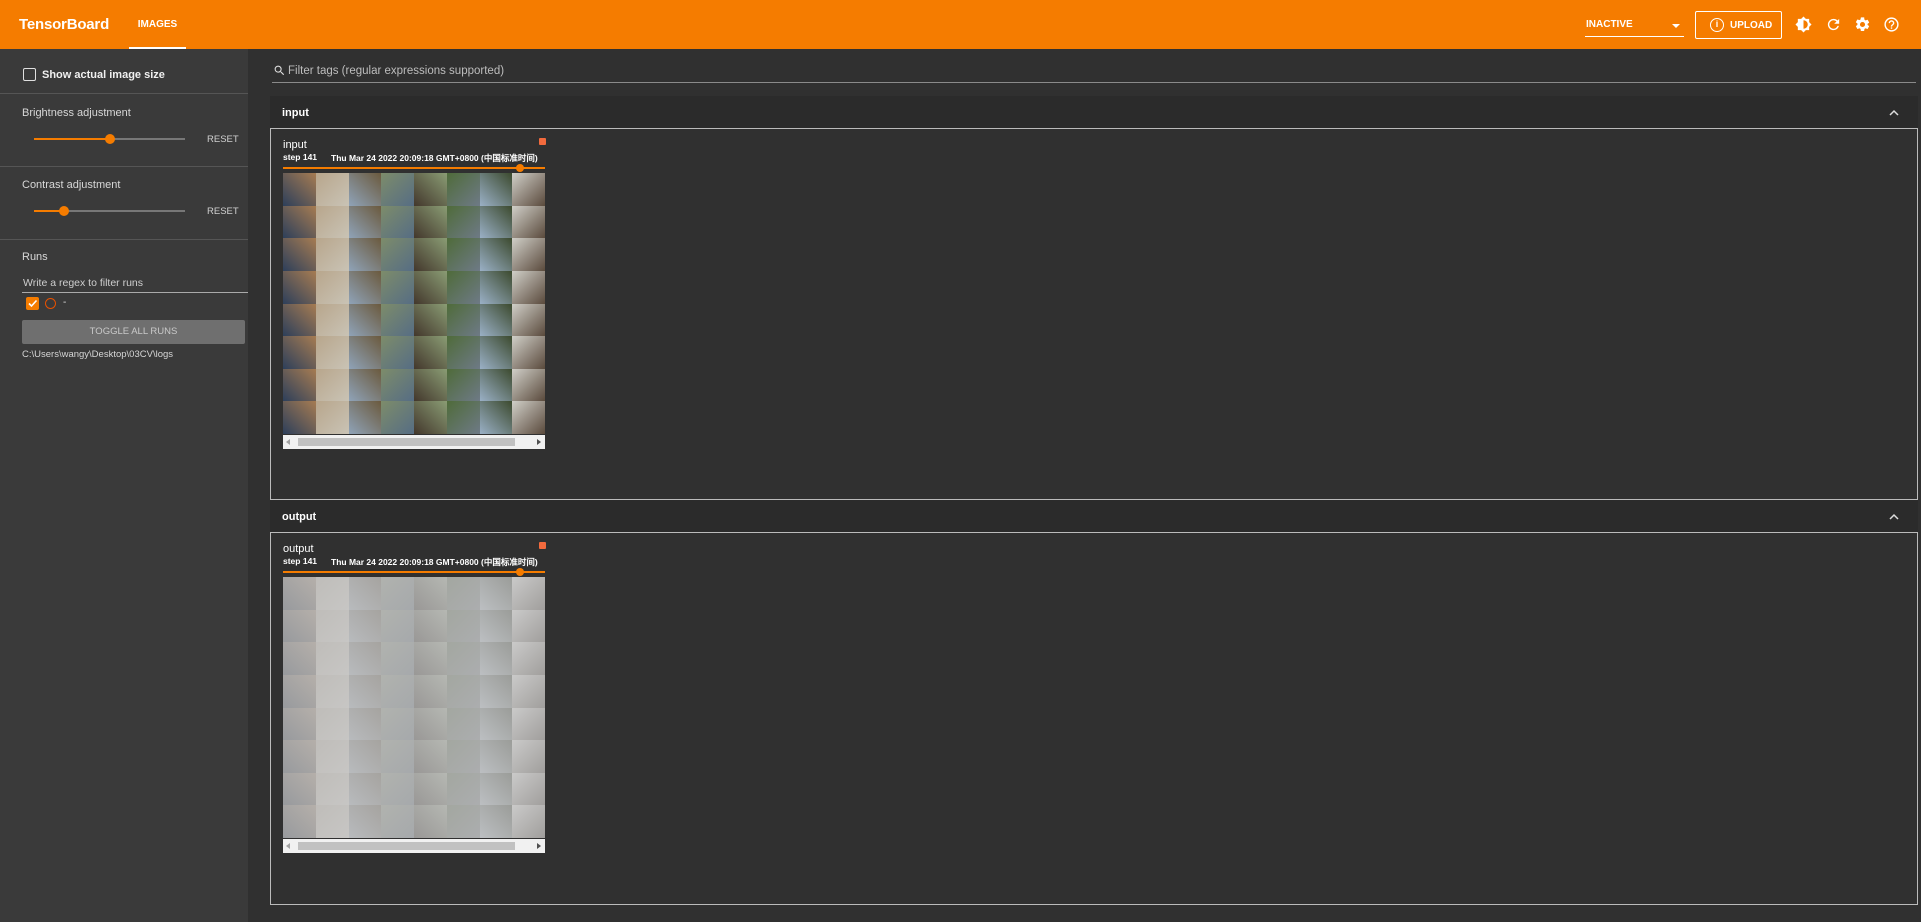 This screenshot has width=1921, height=922. I want to click on slider-fill, so click(72, 139).